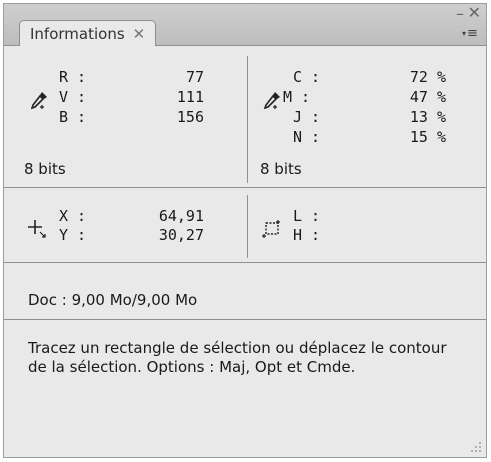  What do you see at coordinates (307, 117) in the screenshot?
I see `cmyk-label-j: J :` at bounding box center [307, 117].